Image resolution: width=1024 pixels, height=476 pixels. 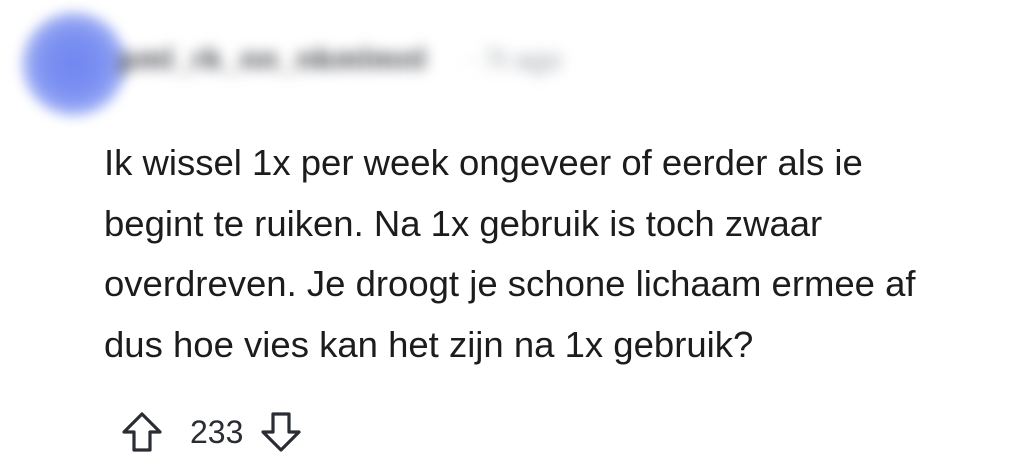 I want to click on username: pml_rk_nn_nkmlmnl, so click(x=272, y=60).